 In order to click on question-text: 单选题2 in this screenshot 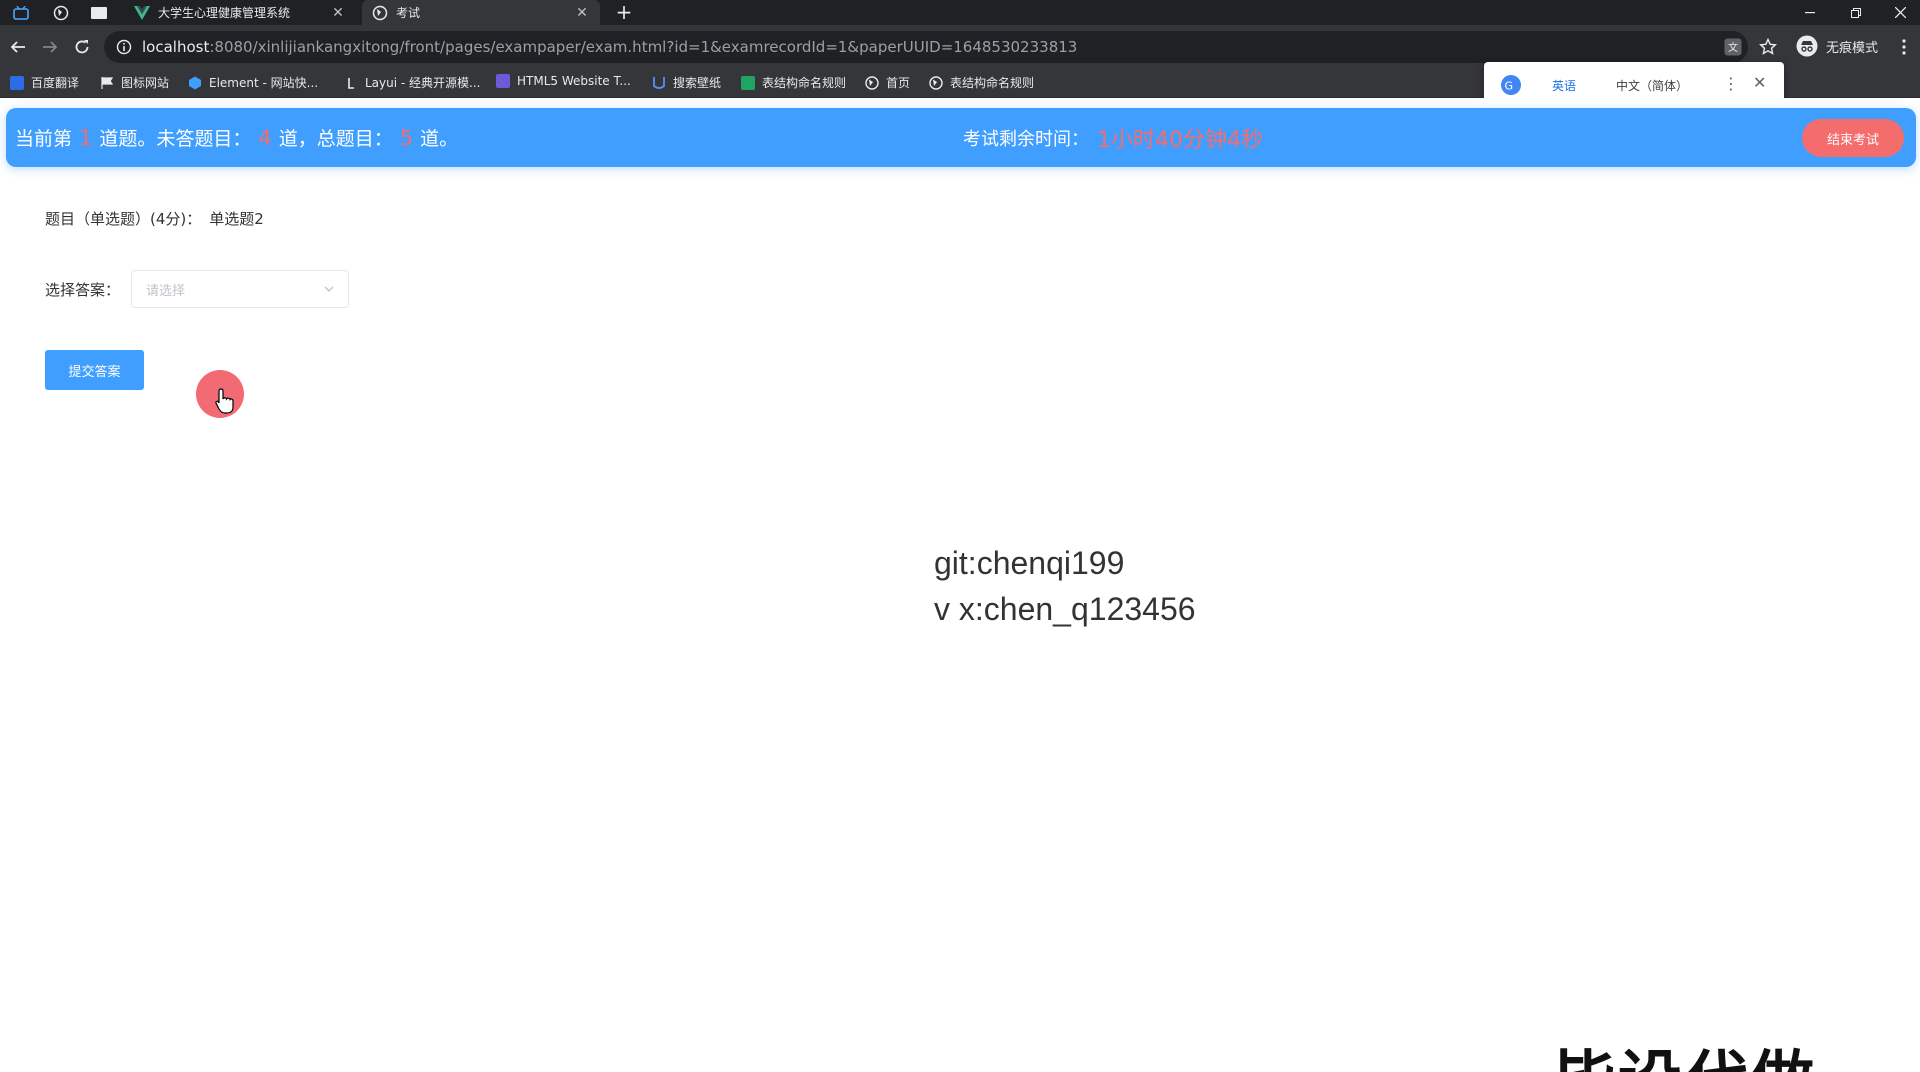, I will do `click(236, 219)`.